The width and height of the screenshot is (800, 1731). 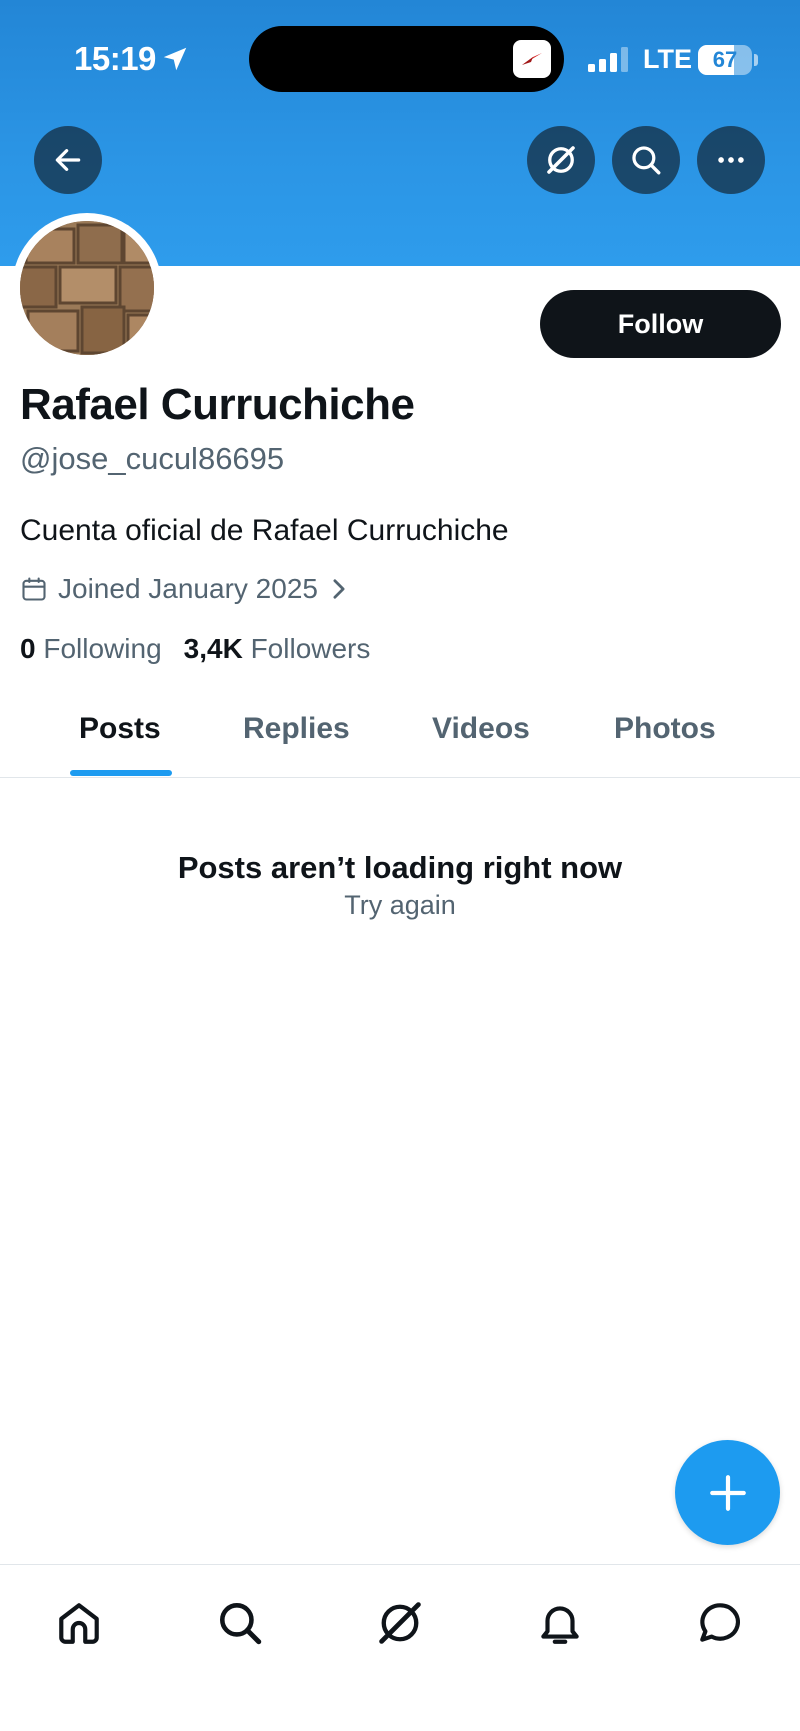 I want to click on followers-link: 3,4K Followers, so click(x=277, y=649).